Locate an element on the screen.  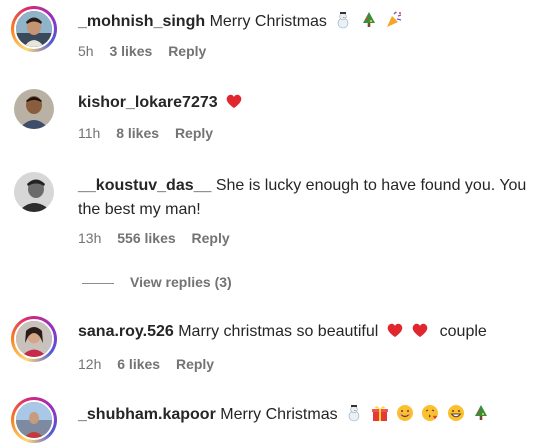
comment-likes: 6 likes is located at coordinates (138, 364).